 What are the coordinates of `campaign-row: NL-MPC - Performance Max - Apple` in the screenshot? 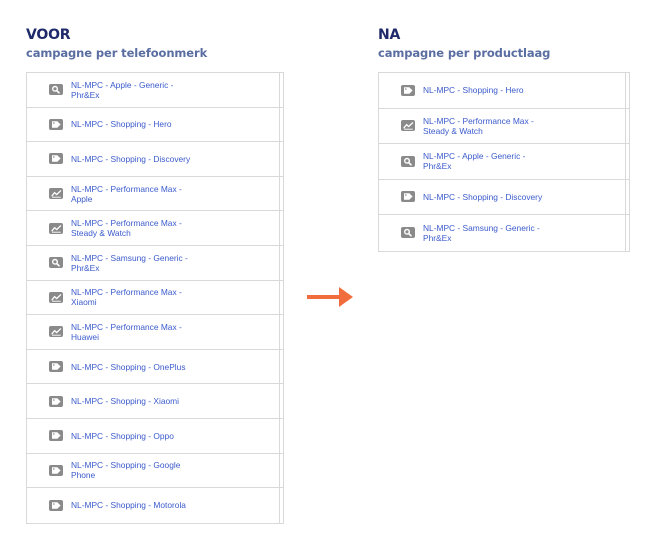 It's located at (155, 194).